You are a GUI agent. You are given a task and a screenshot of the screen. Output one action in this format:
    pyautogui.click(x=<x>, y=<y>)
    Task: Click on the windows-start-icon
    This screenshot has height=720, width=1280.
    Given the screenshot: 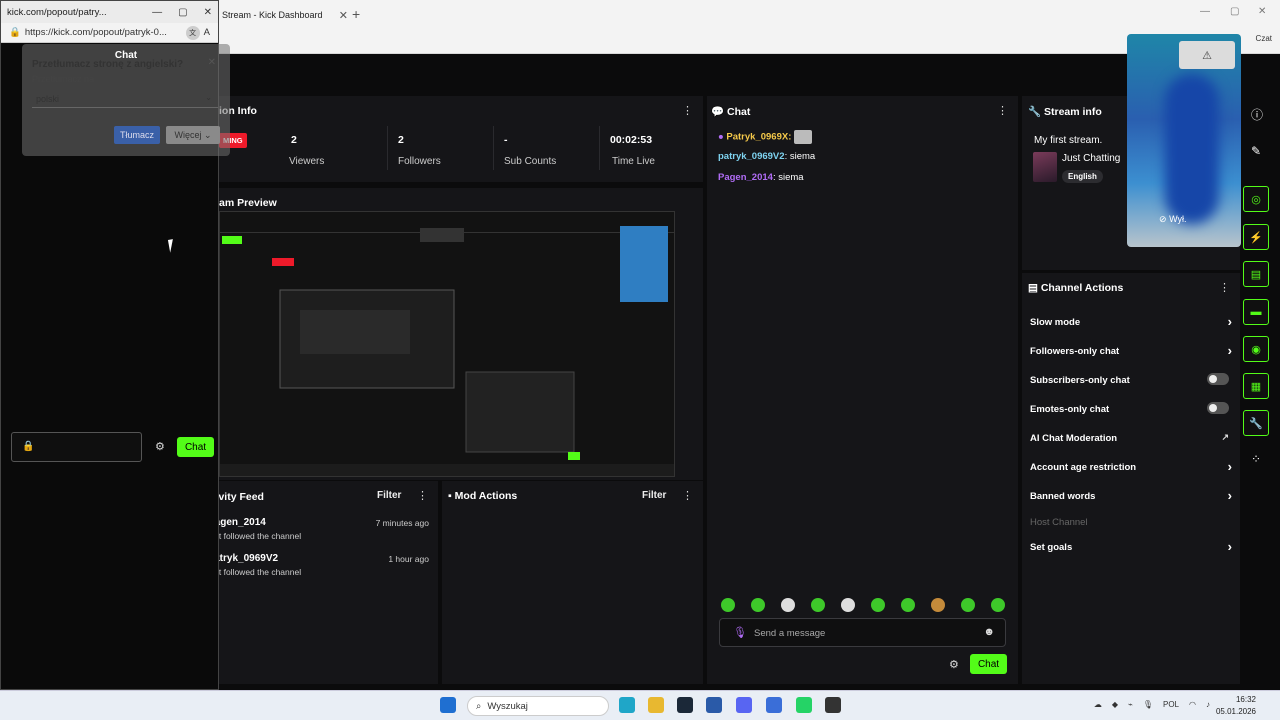 What is the action you would take?
    pyautogui.click(x=448, y=705)
    